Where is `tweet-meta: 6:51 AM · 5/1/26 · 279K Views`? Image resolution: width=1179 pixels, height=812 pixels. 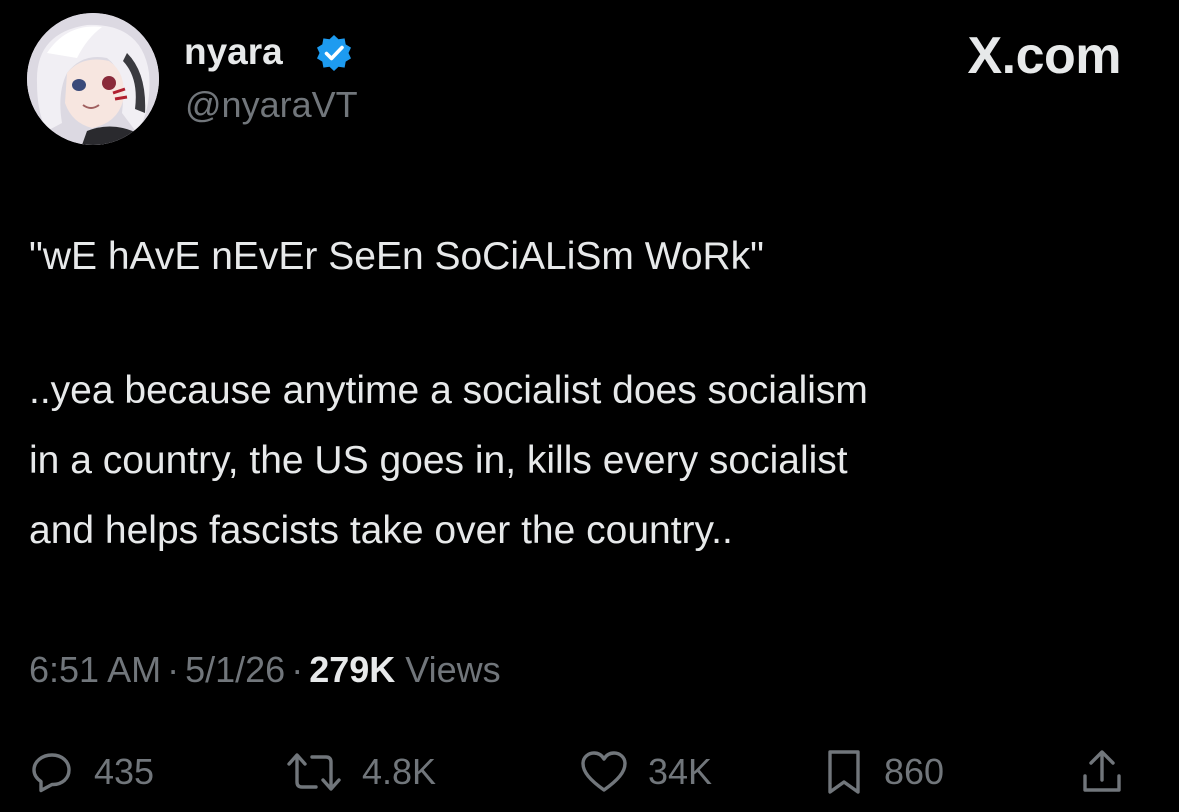 tweet-meta: 6:51 AM · 5/1/26 · 279K Views is located at coordinates (265, 670).